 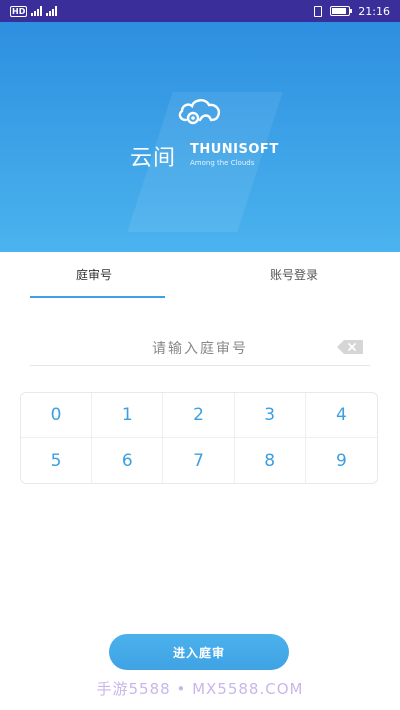 I want to click on logo-english-name: THUNISOFT, so click(x=234, y=149).